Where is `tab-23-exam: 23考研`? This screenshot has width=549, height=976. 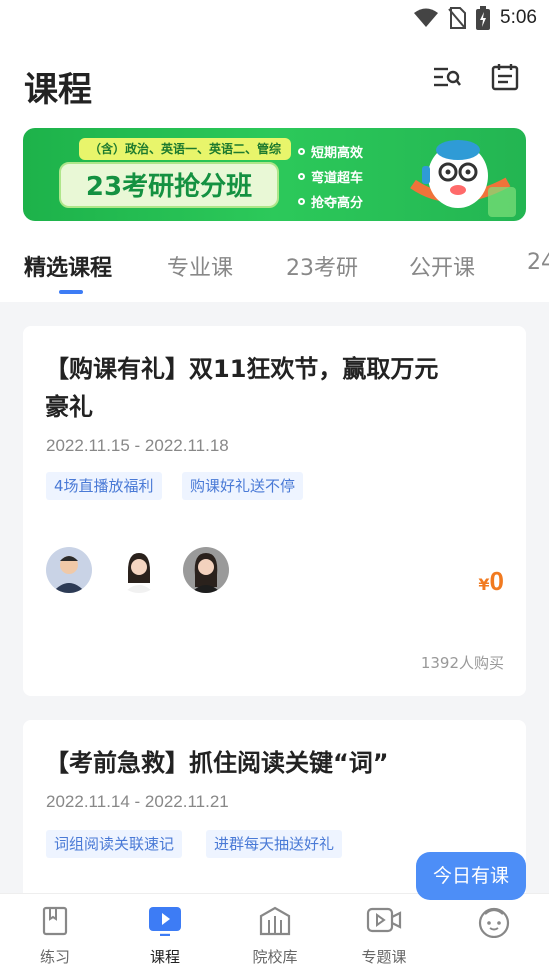
tab-23-exam: 23考研 is located at coordinates (322, 266).